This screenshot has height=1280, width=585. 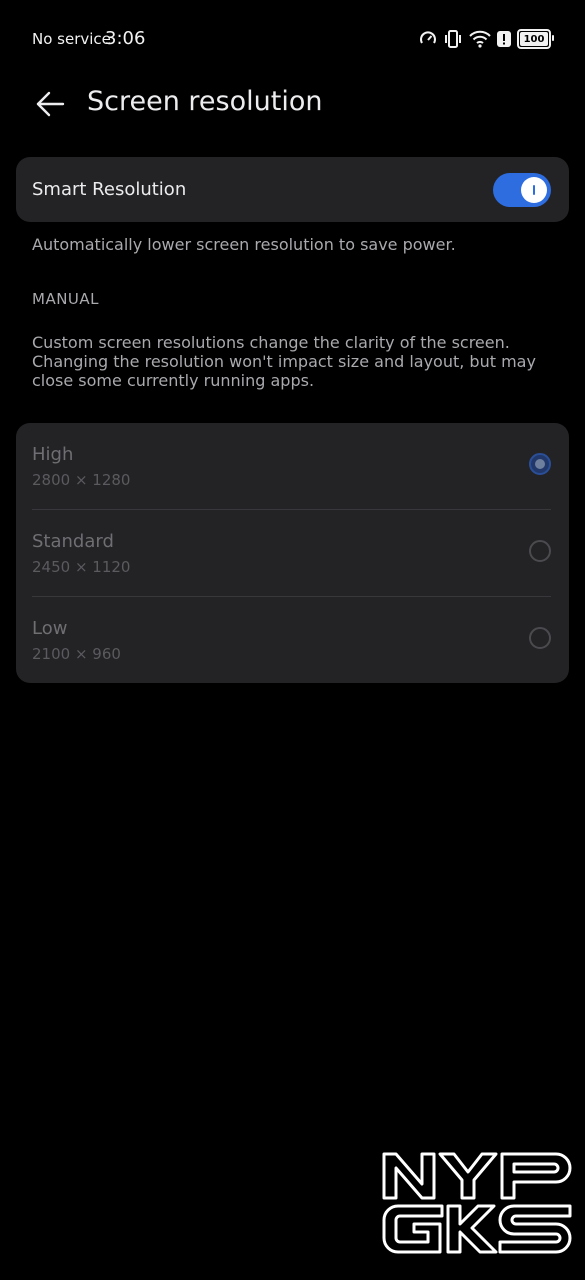 What do you see at coordinates (534, 190) in the screenshot?
I see `toggle-knob` at bounding box center [534, 190].